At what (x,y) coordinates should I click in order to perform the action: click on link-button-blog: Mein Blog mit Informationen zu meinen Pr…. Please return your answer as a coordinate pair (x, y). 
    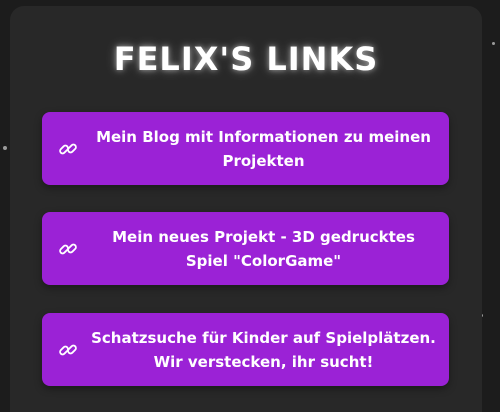
    Looking at the image, I should click on (245, 148).